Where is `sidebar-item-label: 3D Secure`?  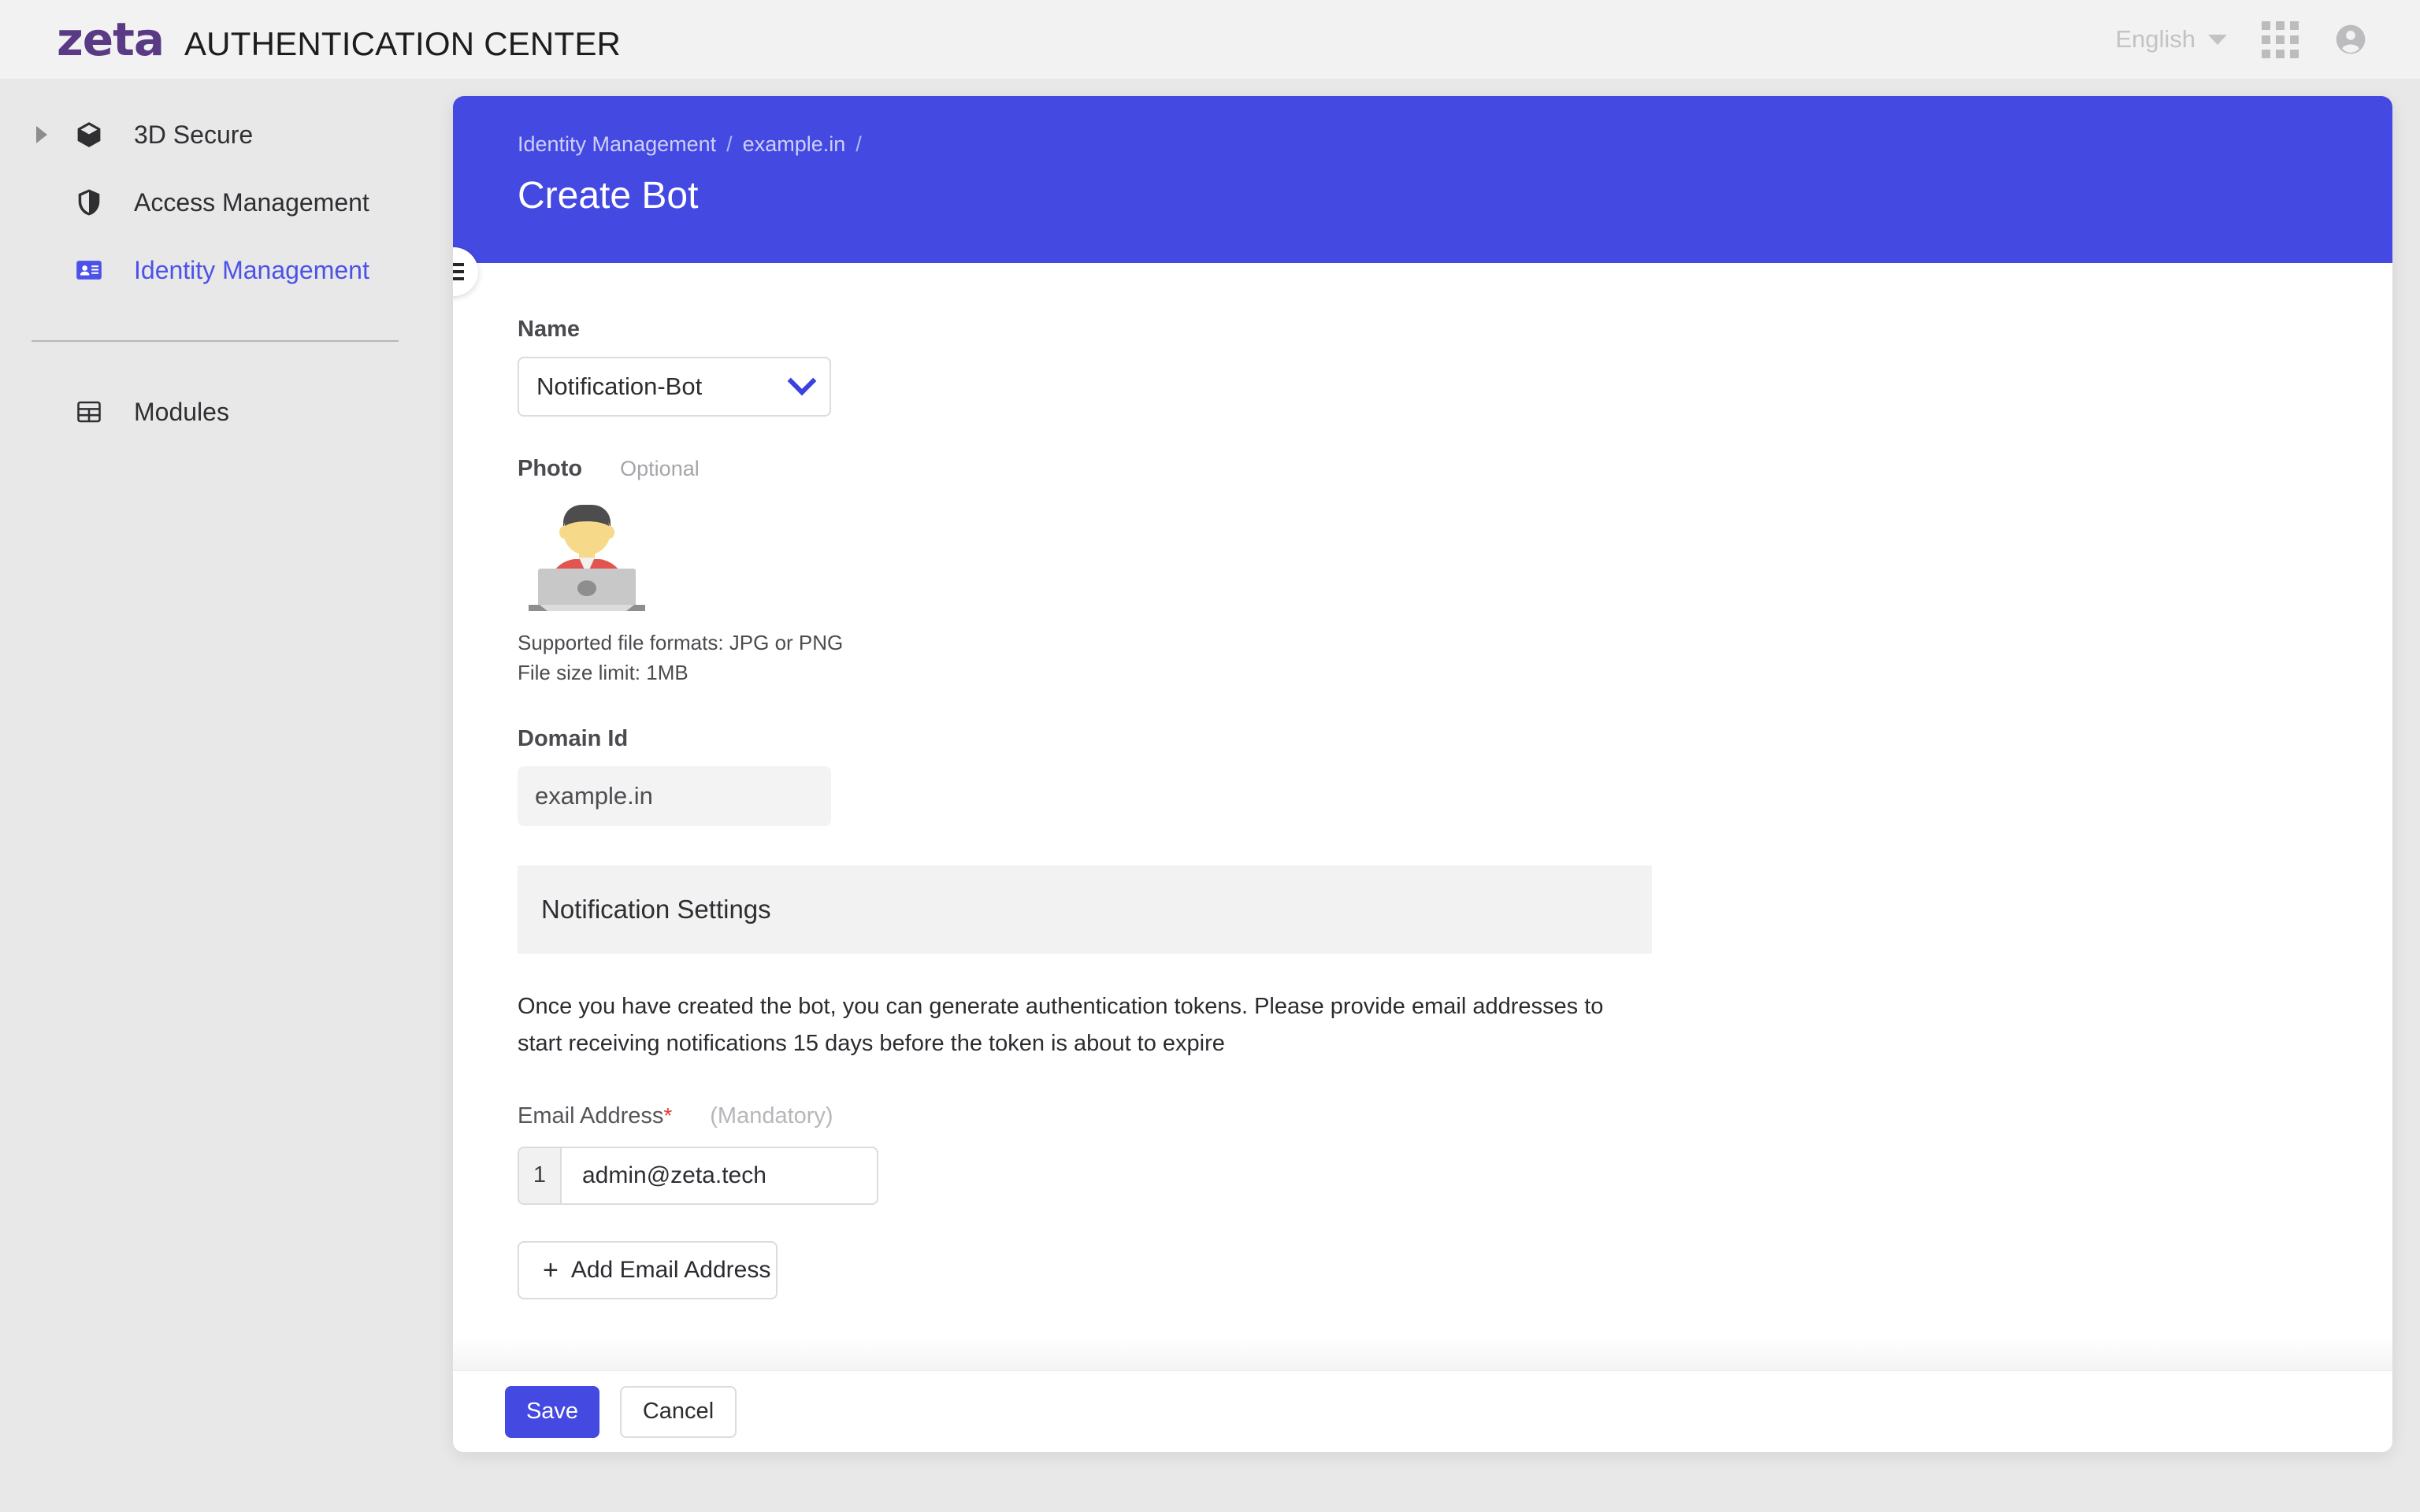 sidebar-item-label: 3D Secure is located at coordinates (194, 134).